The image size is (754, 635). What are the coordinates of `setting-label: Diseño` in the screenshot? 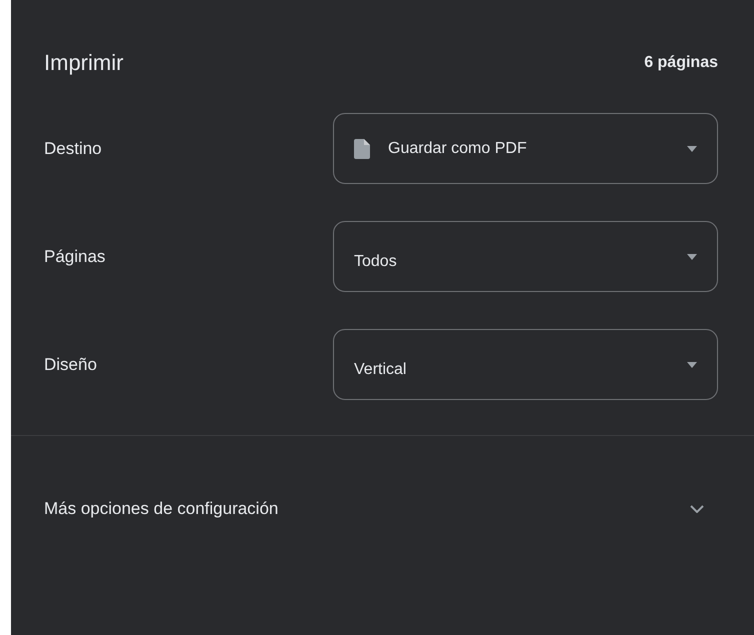 It's located at (70, 365).